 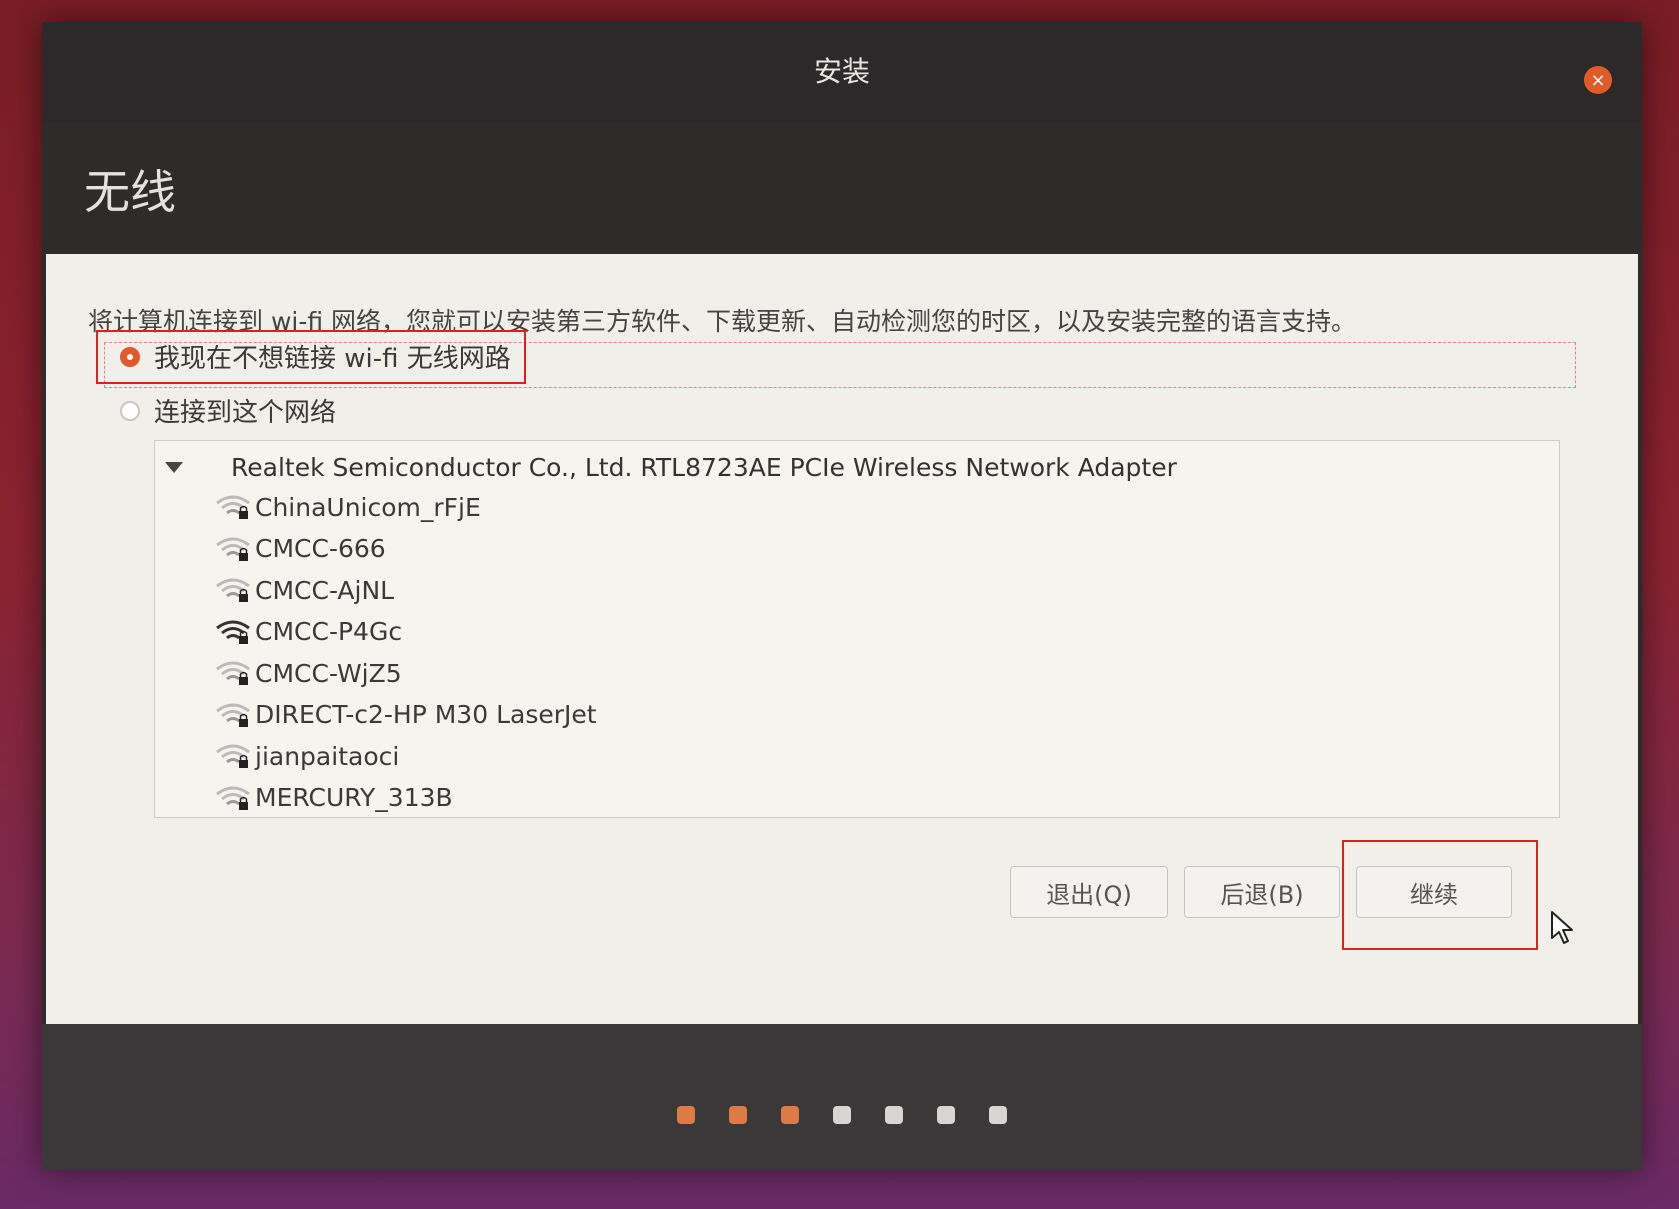 I want to click on close-button: ×, so click(x=1598, y=80).